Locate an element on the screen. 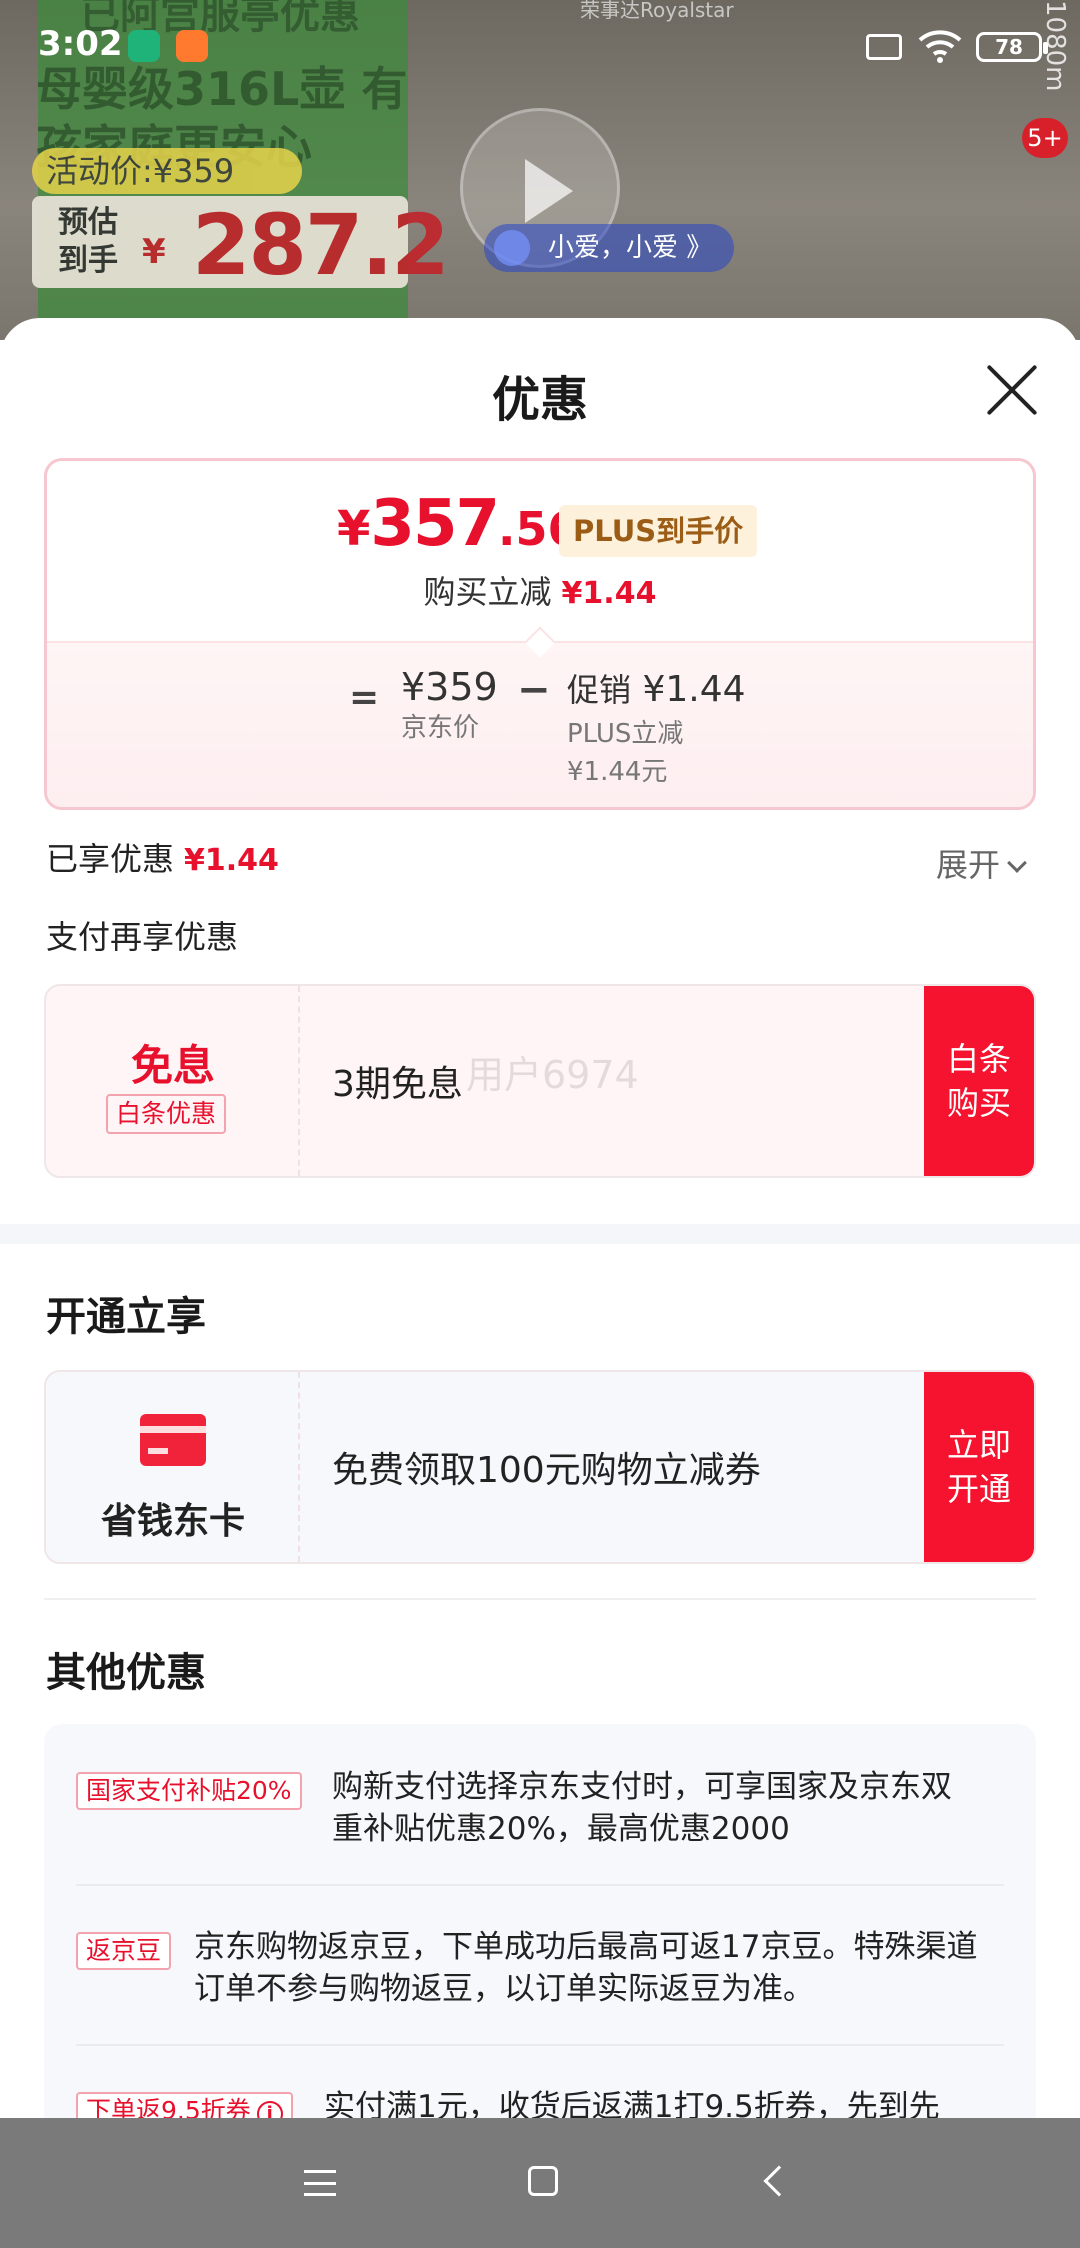 The image size is (1080, 2248). open-section-title: 开通立享 is located at coordinates (126, 1317).